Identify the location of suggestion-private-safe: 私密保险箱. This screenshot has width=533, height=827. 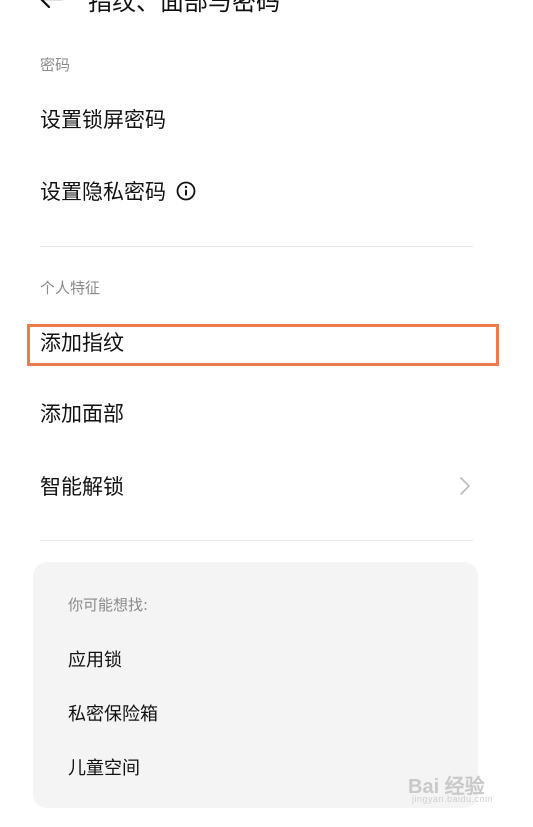
(113, 713).